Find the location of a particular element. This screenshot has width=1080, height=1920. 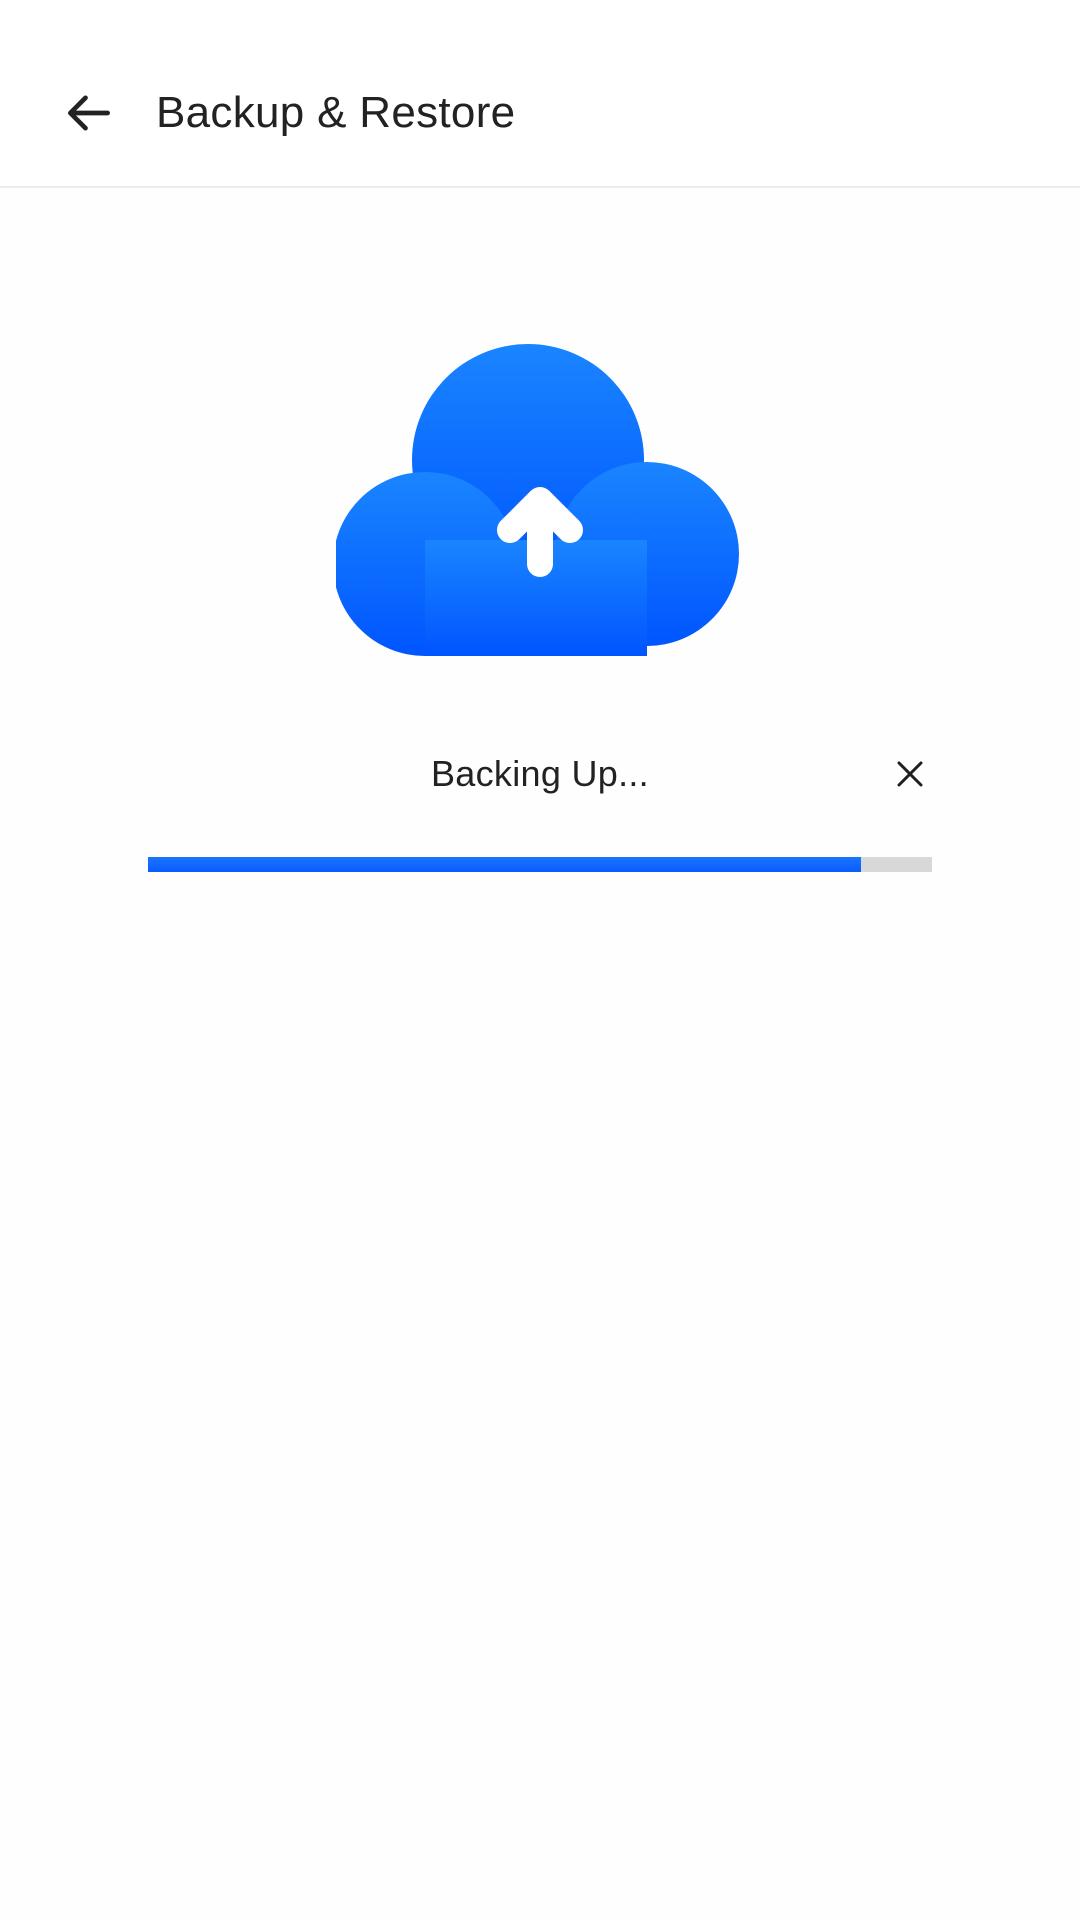

backup-progress-fill is located at coordinates (505, 864).